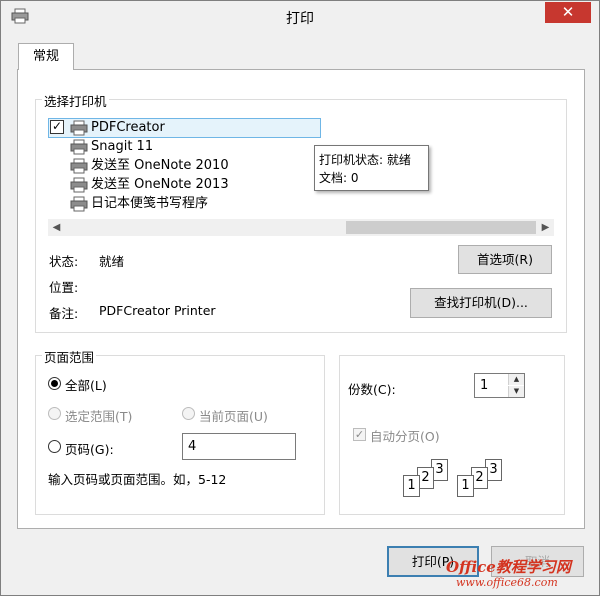 This screenshot has width=600, height=596. Describe the element at coordinates (300, 19) in the screenshot. I see `window-title: 打印` at that location.